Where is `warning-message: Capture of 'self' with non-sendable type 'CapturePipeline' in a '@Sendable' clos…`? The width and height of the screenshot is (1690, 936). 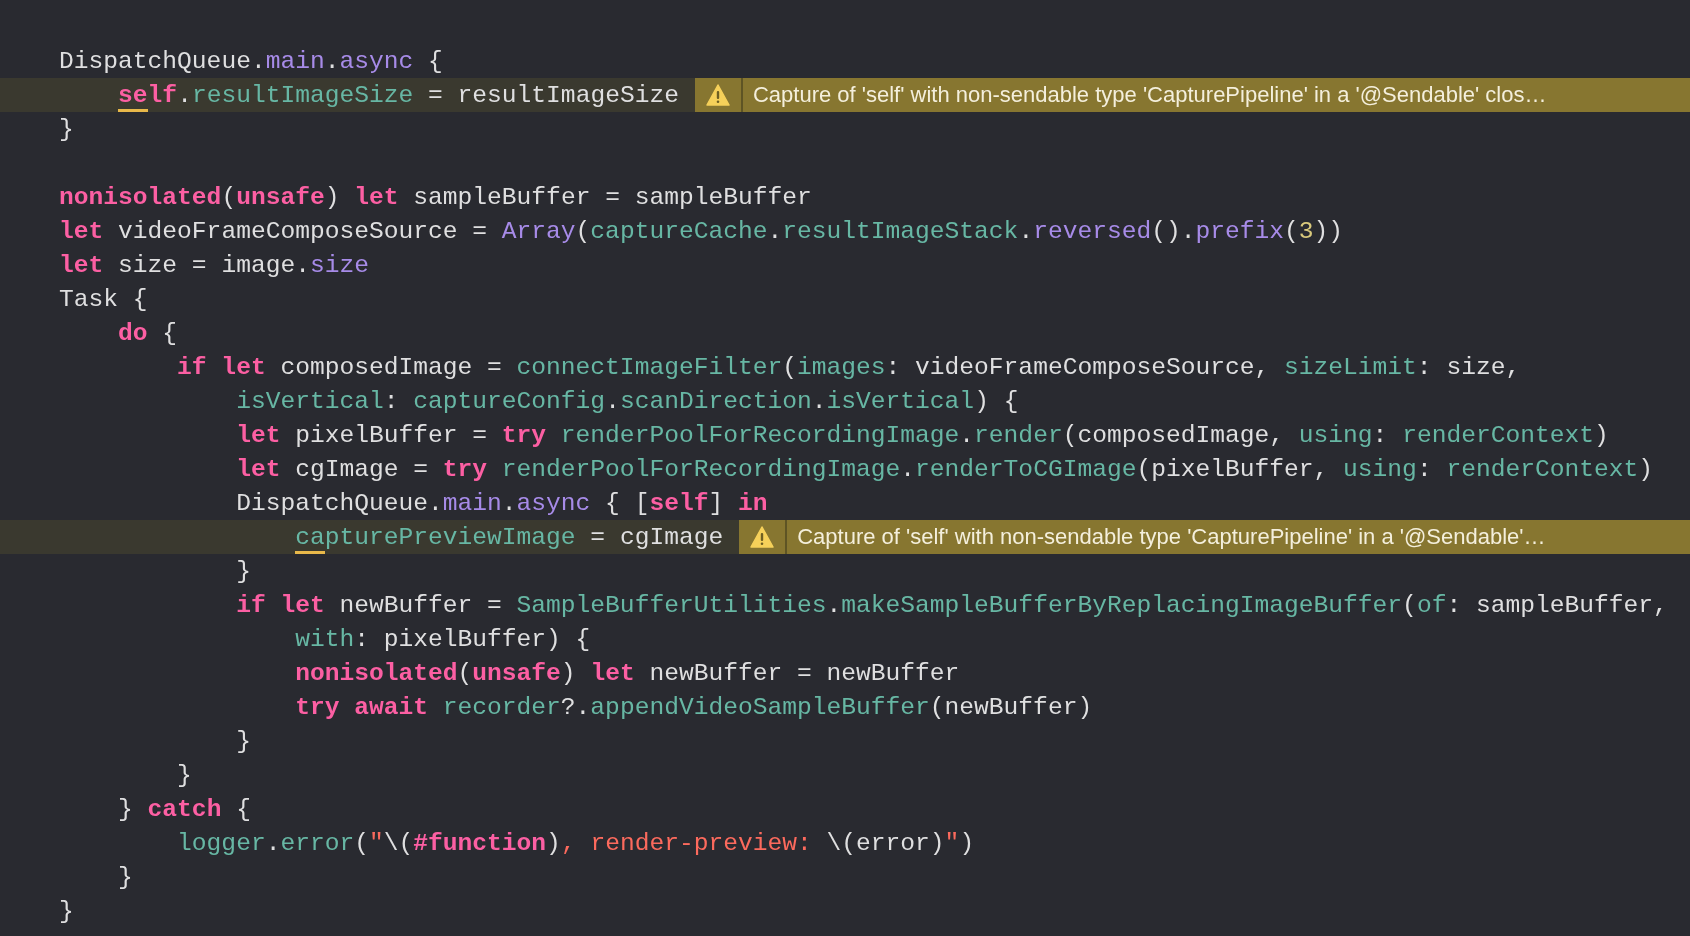
warning-message: Capture of 'self' with non-sendable type 'CapturePipeline' in a '@Sendable' clos… is located at coordinates (1143, 95).